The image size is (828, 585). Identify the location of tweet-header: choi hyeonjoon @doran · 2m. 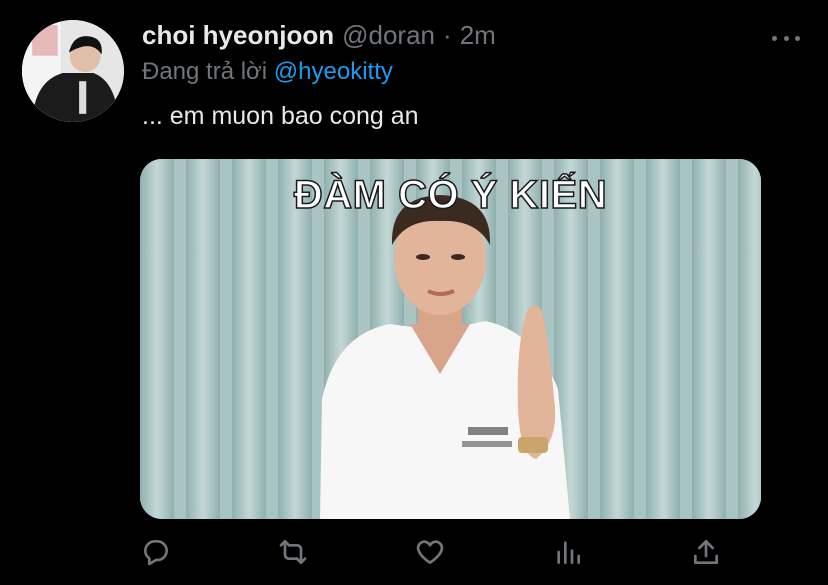
(319, 37).